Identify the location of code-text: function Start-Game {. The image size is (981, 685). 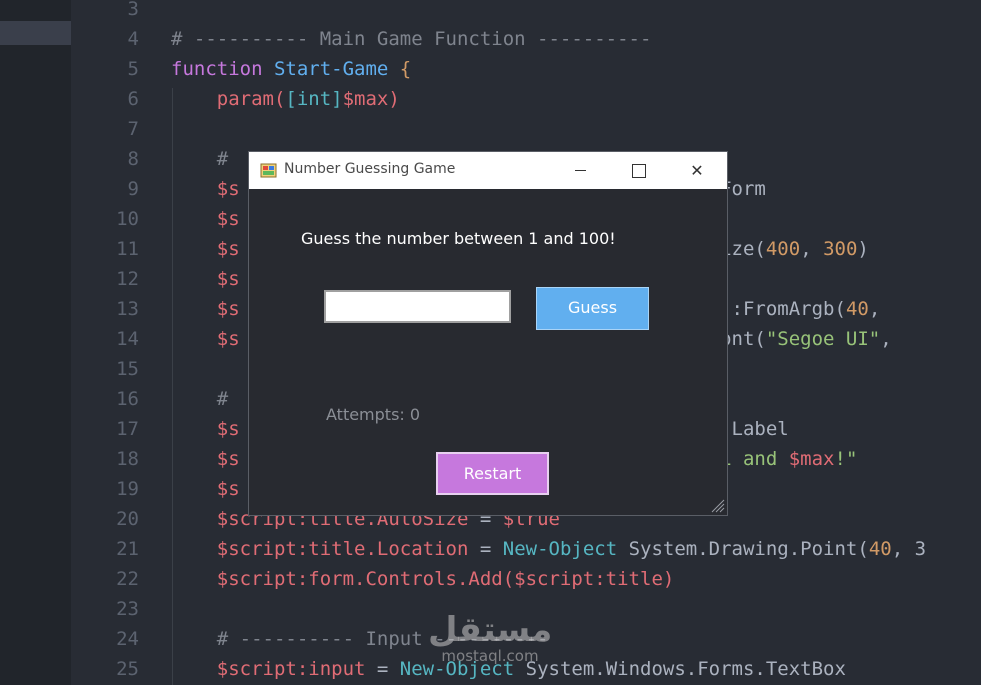
(291, 69).